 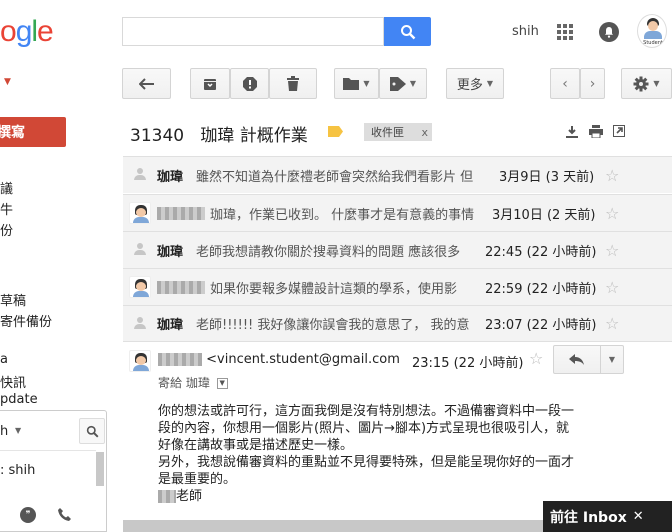 I want to click on settings-button: ▼, so click(x=646, y=83).